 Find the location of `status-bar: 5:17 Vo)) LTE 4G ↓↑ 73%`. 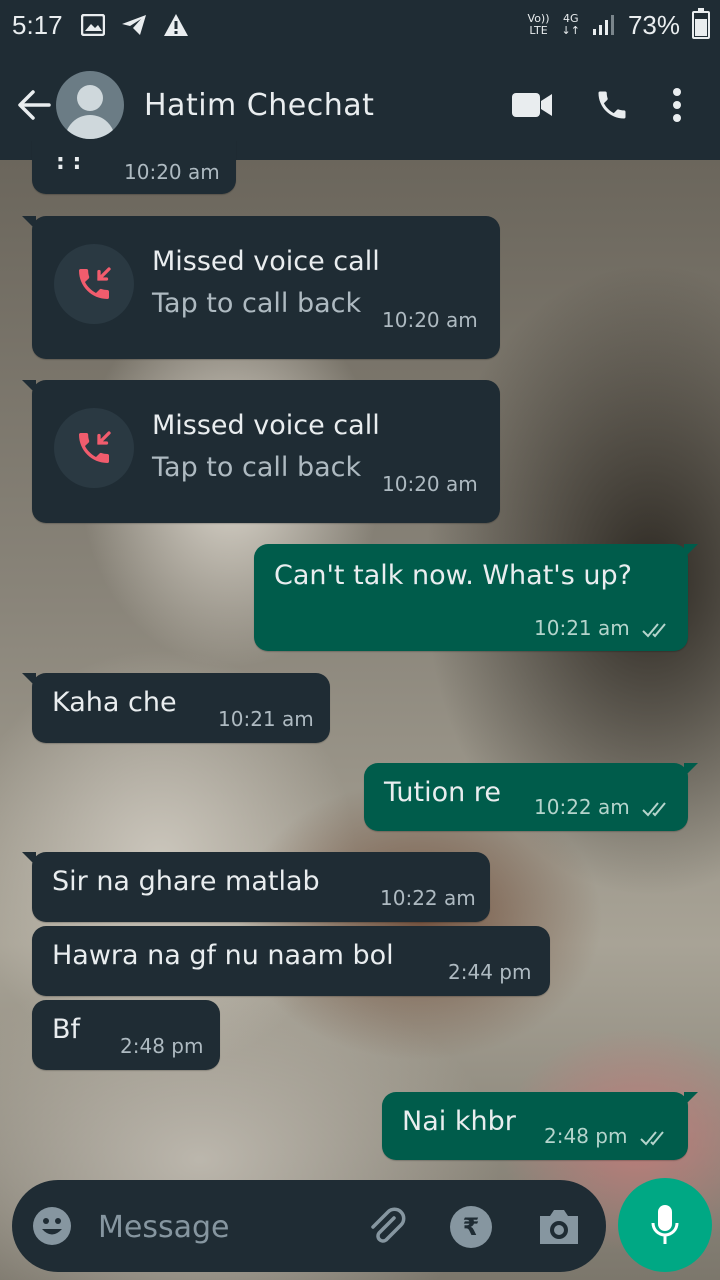

status-bar: 5:17 Vo)) LTE 4G ↓↑ 73% is located at coordinates (360, 25).